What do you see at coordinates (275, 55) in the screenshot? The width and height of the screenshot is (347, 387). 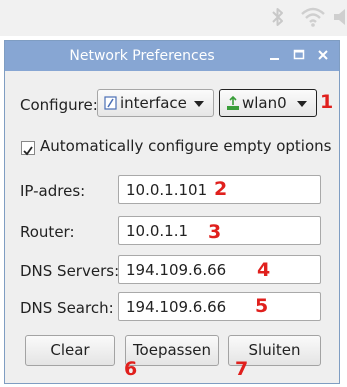 I see `minimize-icon` at bounding box center [275, 55].